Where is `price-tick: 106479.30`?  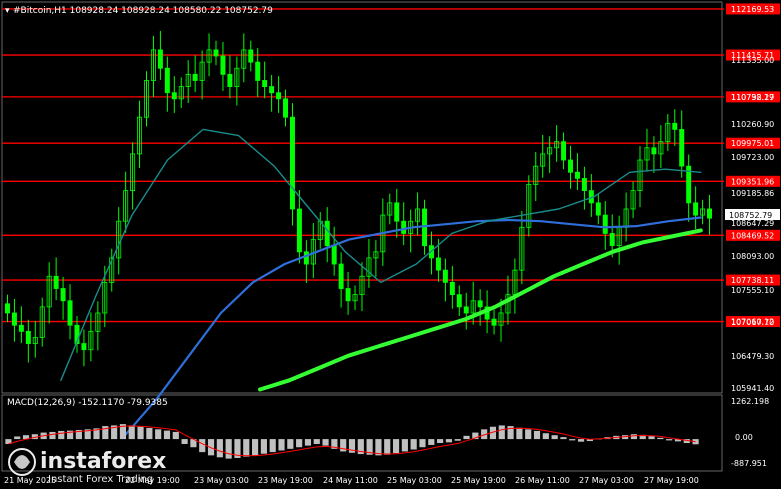 price-tick: 106479.30 is located at coordinates (752, 356).